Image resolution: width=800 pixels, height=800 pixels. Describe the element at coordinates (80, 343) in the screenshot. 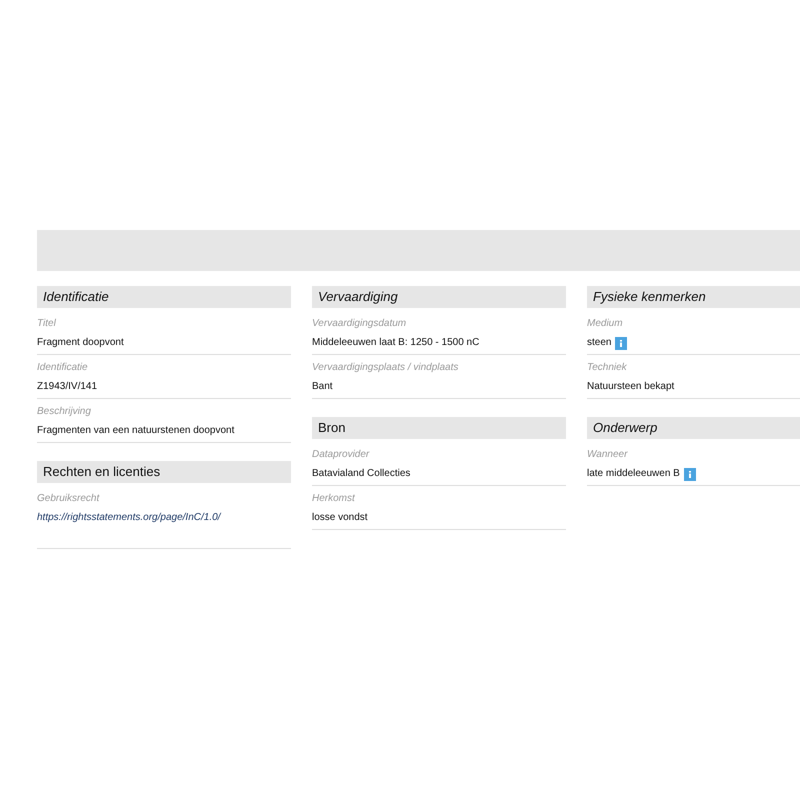

I see `field-value: Fragment doopvont` at that location.